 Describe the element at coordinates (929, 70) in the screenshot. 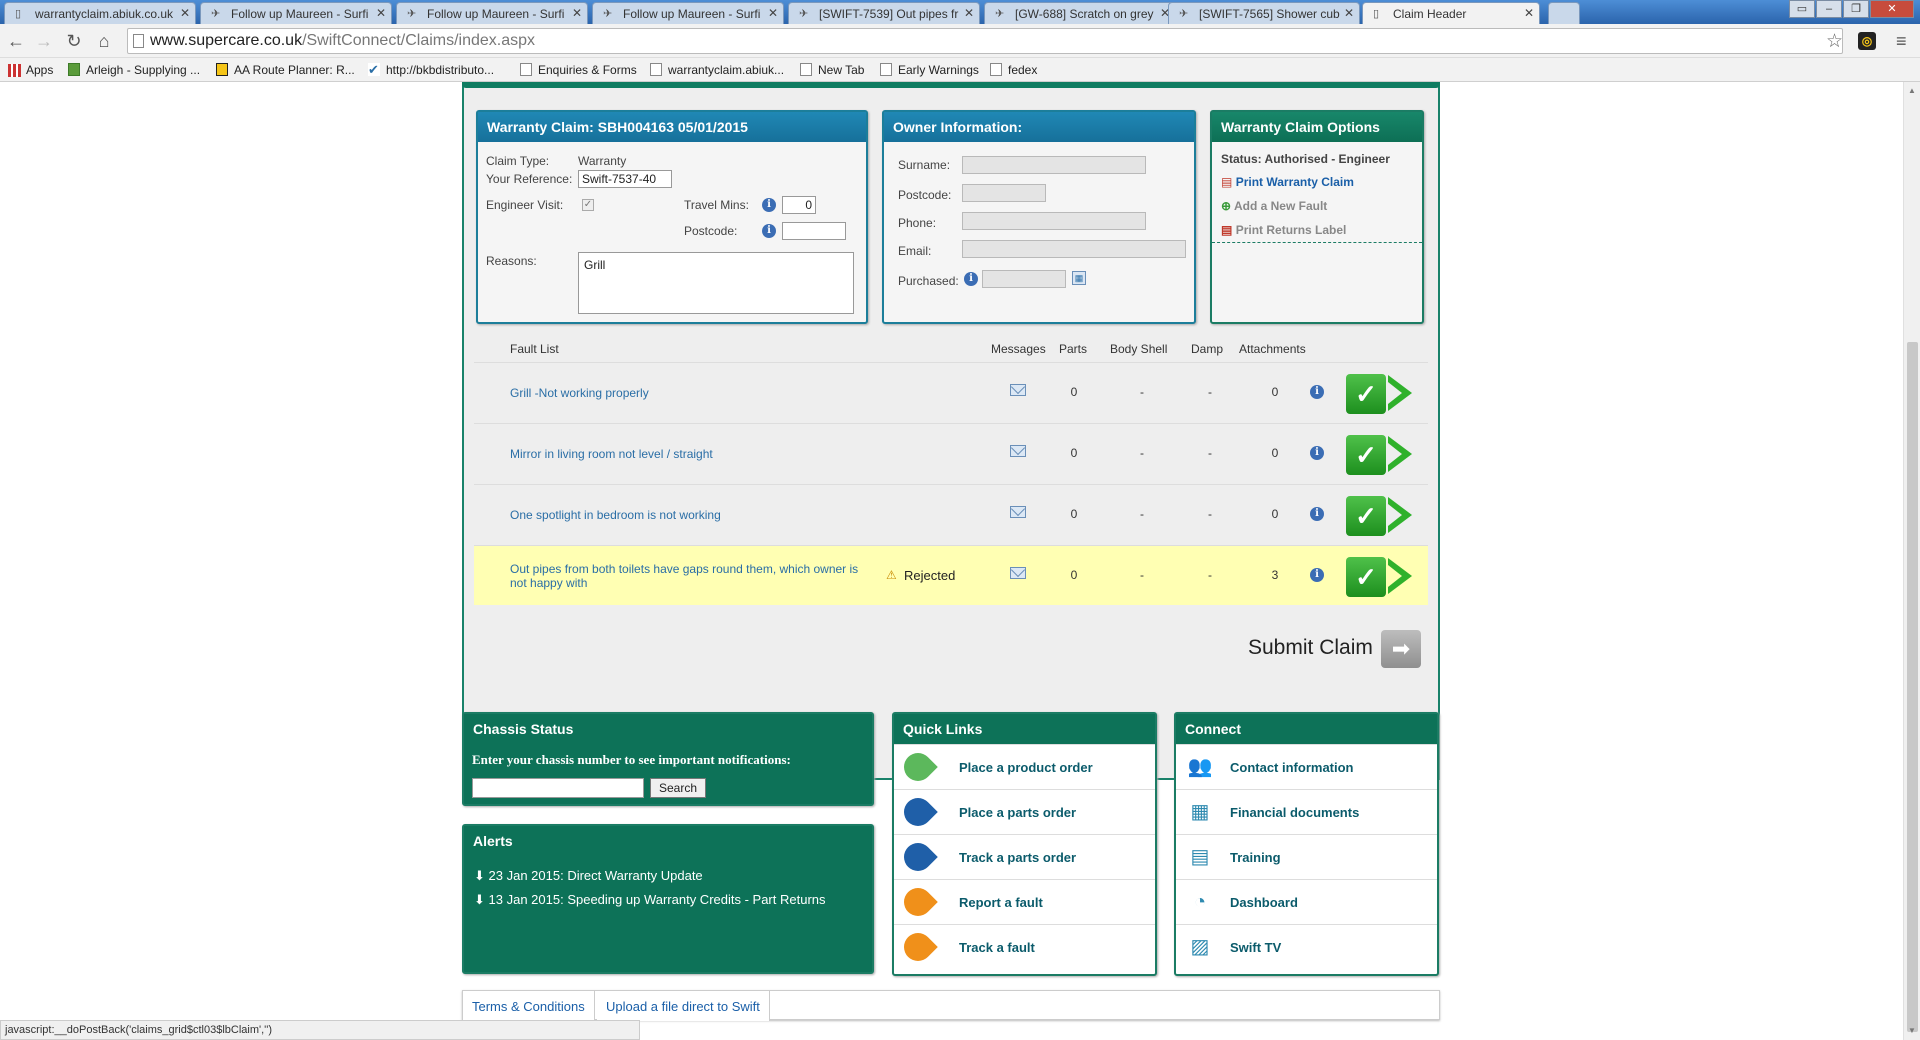

I see `bookmark-item: Early Warnings` at that location.